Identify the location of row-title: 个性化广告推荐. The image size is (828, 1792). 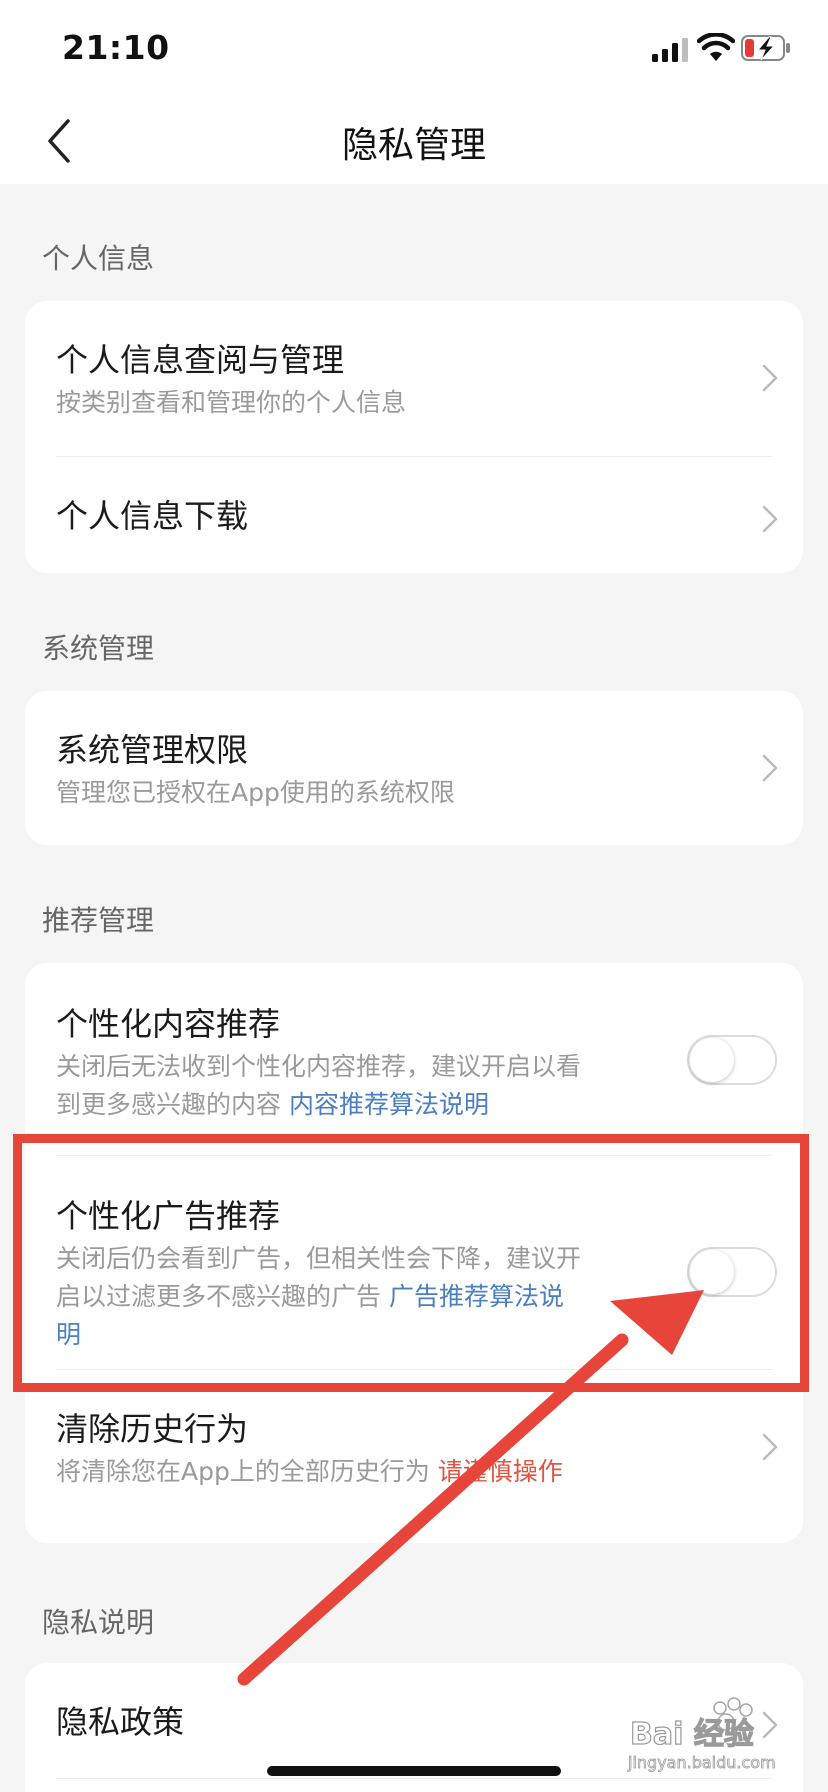
(168, 1216).